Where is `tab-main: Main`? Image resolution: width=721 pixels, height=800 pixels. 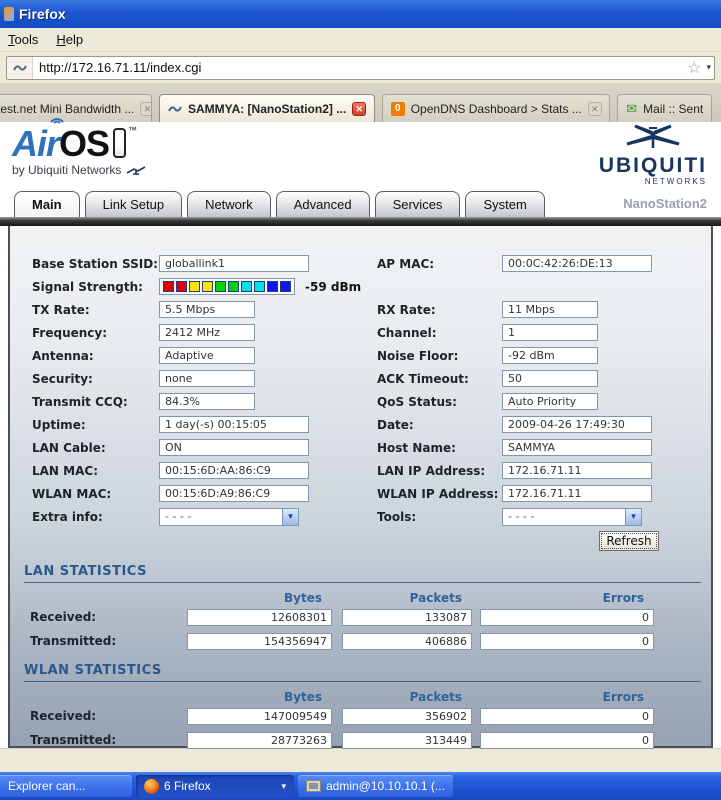 tab-main: Main is located at coordinates (47, 204).